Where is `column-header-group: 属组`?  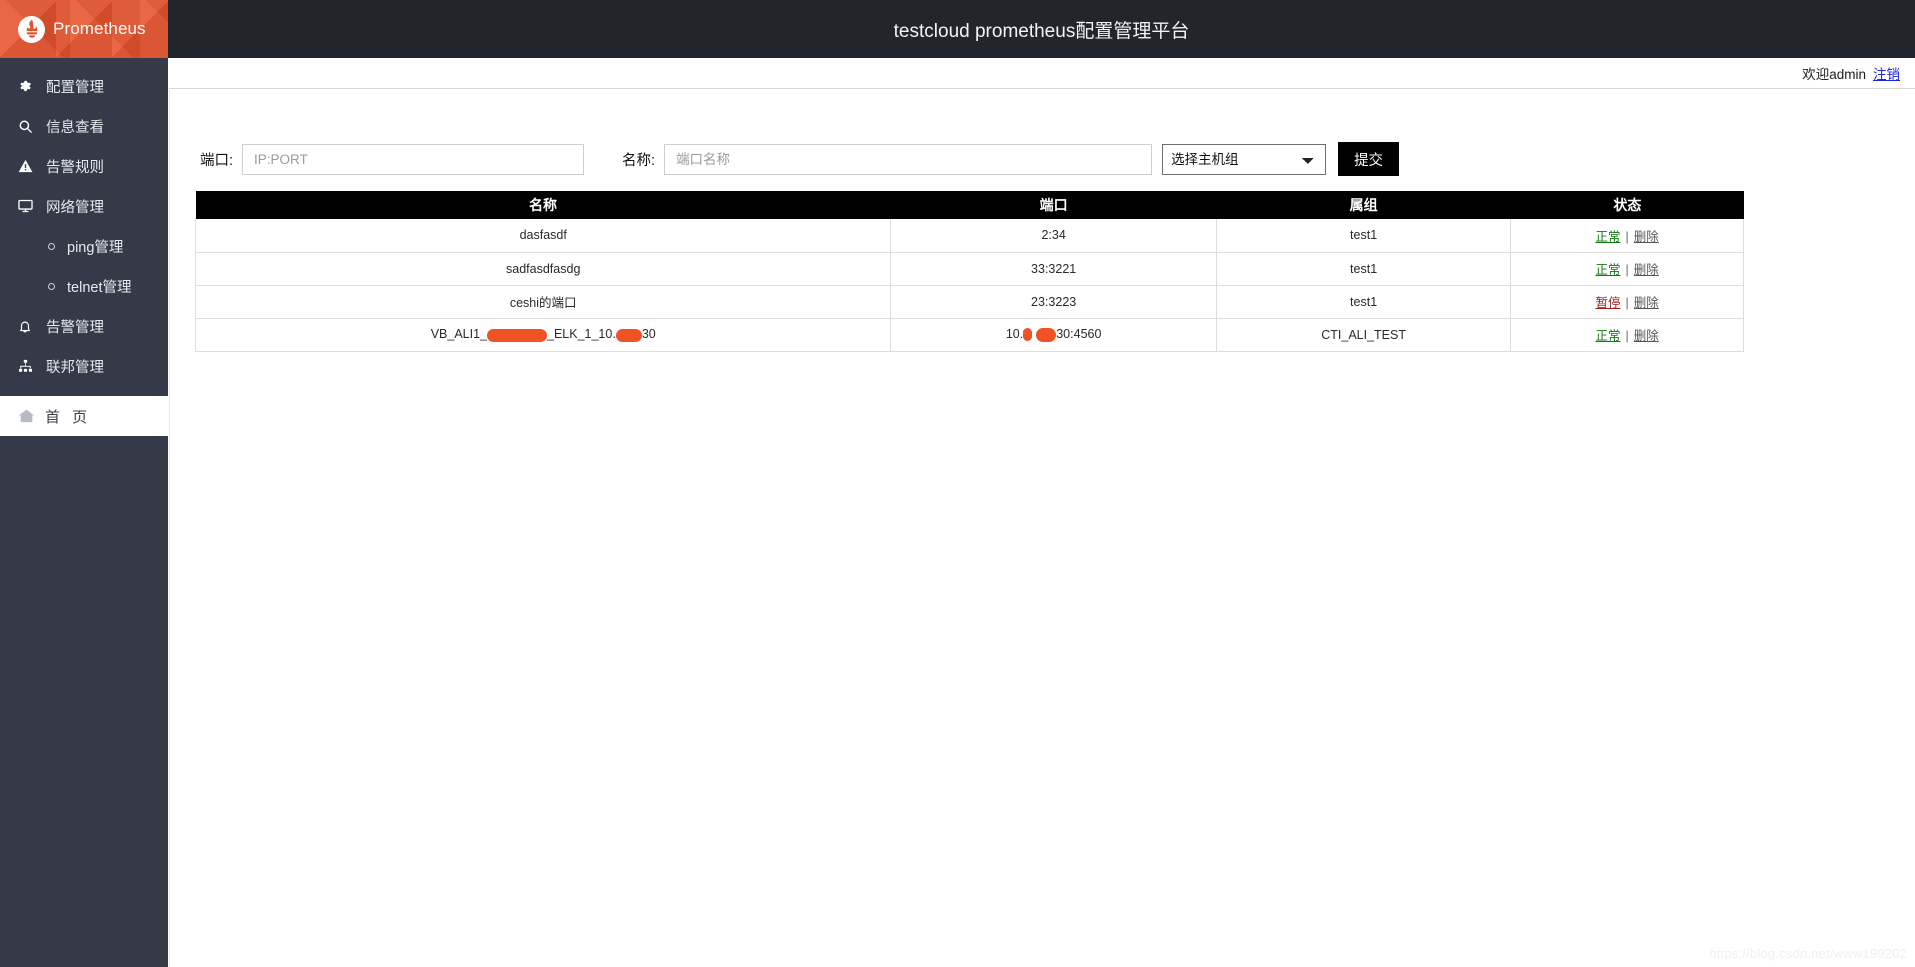 column-header-group: 属组 is located at coordinates (1364, 205).